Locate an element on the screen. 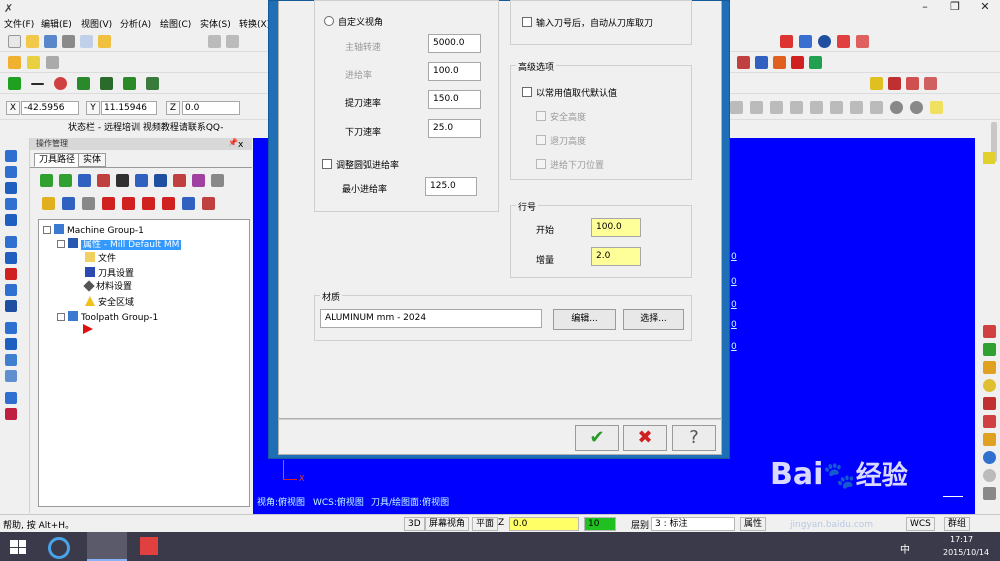 The image size is (1000, 561). y-coord-input: 11.15946 is located at coordinates (129, 108).